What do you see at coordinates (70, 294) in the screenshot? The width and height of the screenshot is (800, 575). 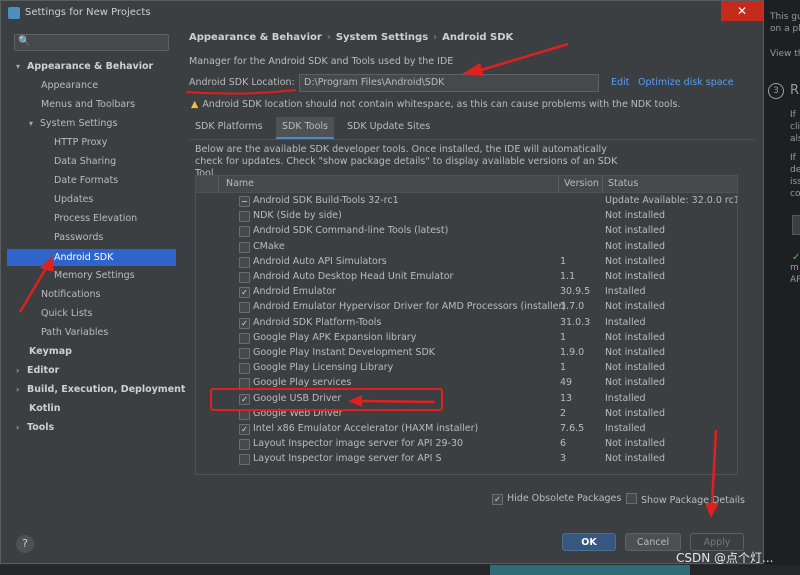 I see `sidebar-item-notifications: Notifications` at bounding box center [70, 294].